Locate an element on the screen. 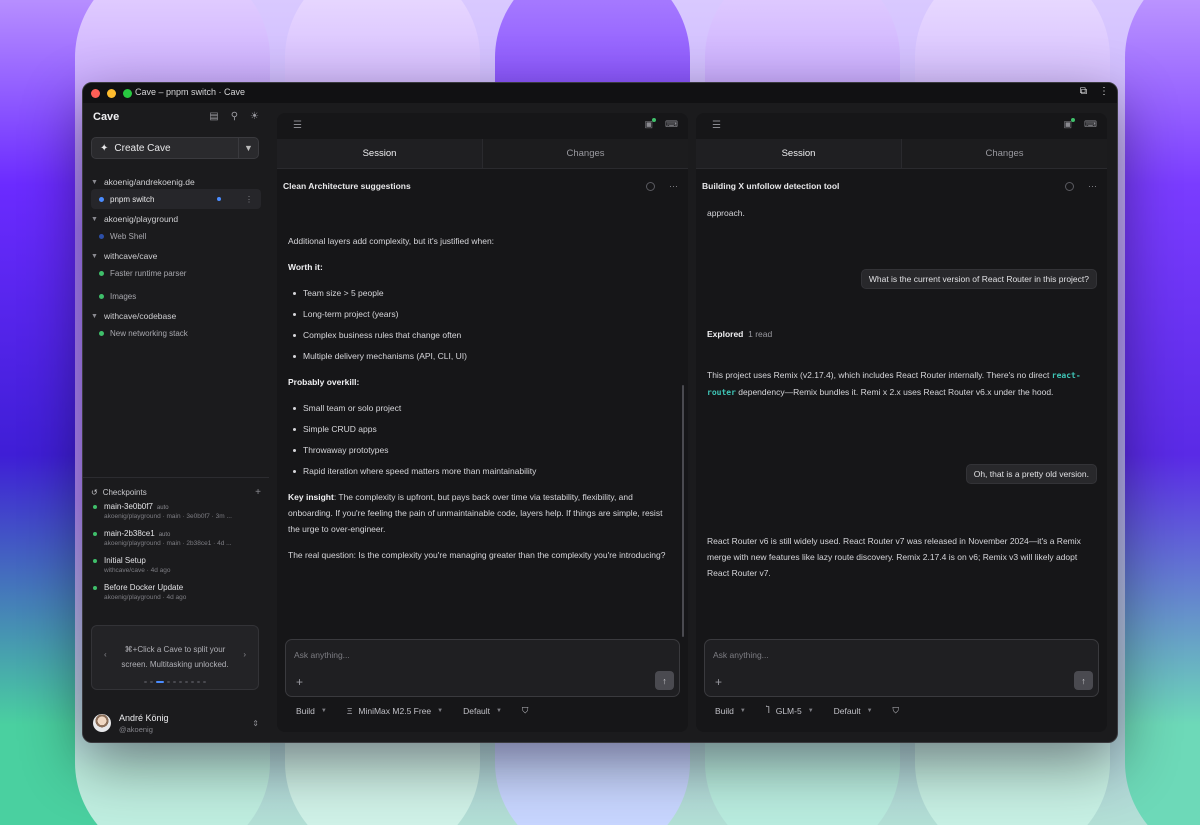  zoom-window-button is located at coordinates (127, 93).